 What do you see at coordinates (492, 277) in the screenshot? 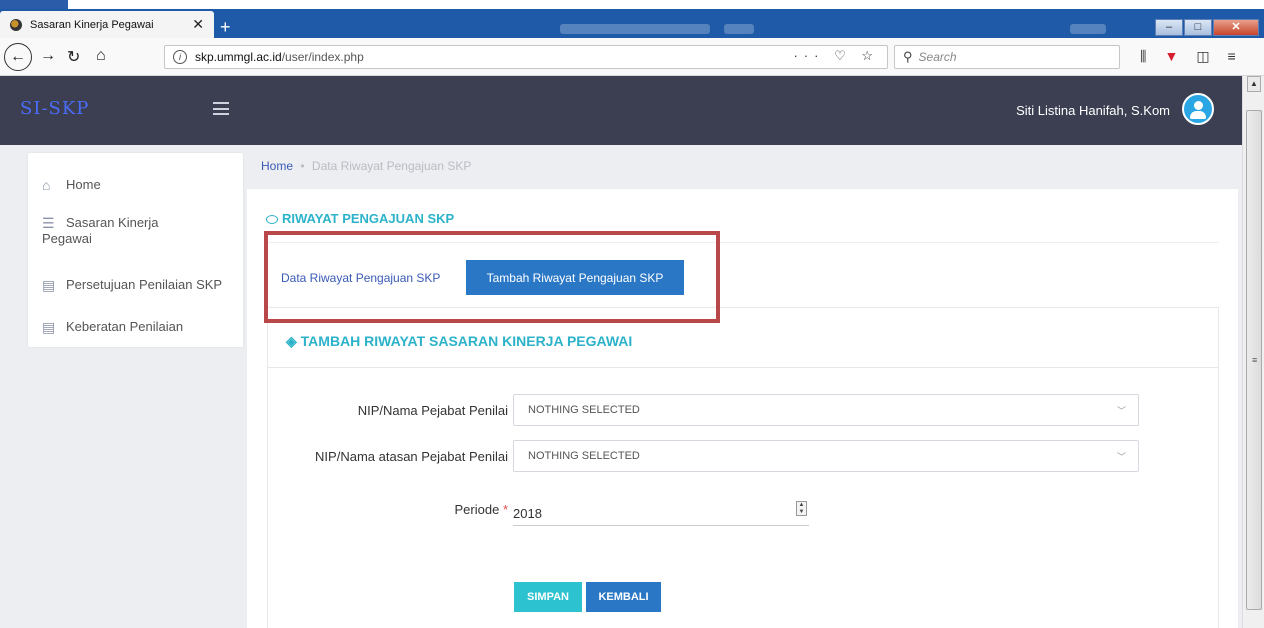
I see `highlight-annotation-box` at bounding box center [492, 277].